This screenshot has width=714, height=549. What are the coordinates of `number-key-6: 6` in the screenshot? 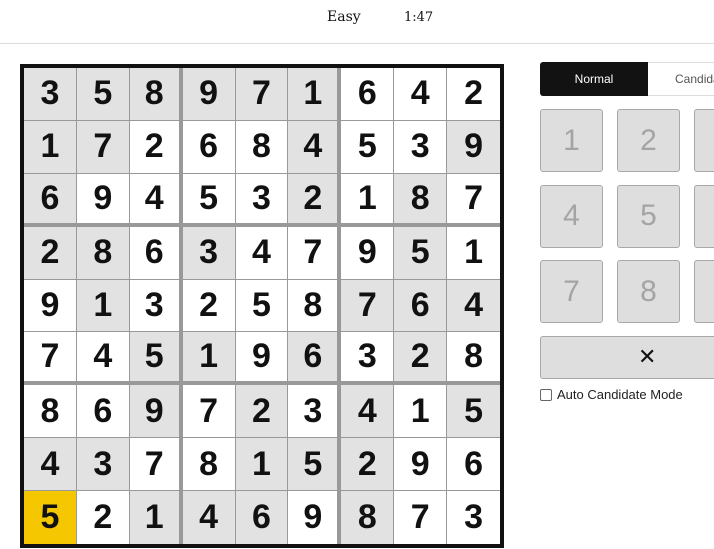 It's located at (704, 216).